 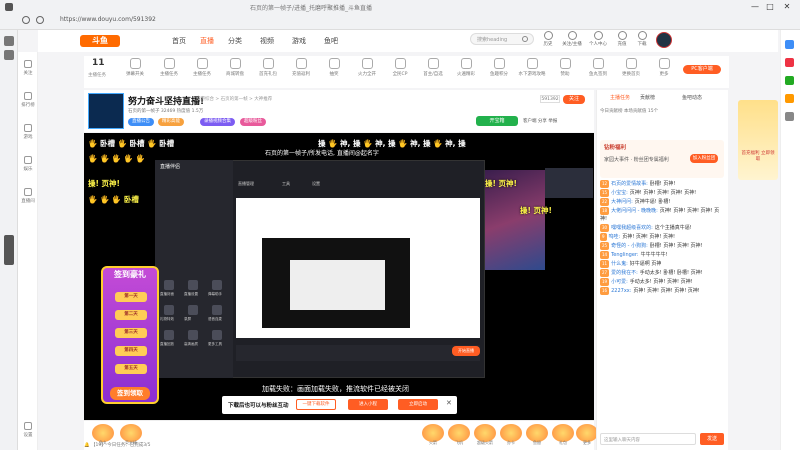 I want to click on room-tag: 精彩高能, so click(x=171, y=122).